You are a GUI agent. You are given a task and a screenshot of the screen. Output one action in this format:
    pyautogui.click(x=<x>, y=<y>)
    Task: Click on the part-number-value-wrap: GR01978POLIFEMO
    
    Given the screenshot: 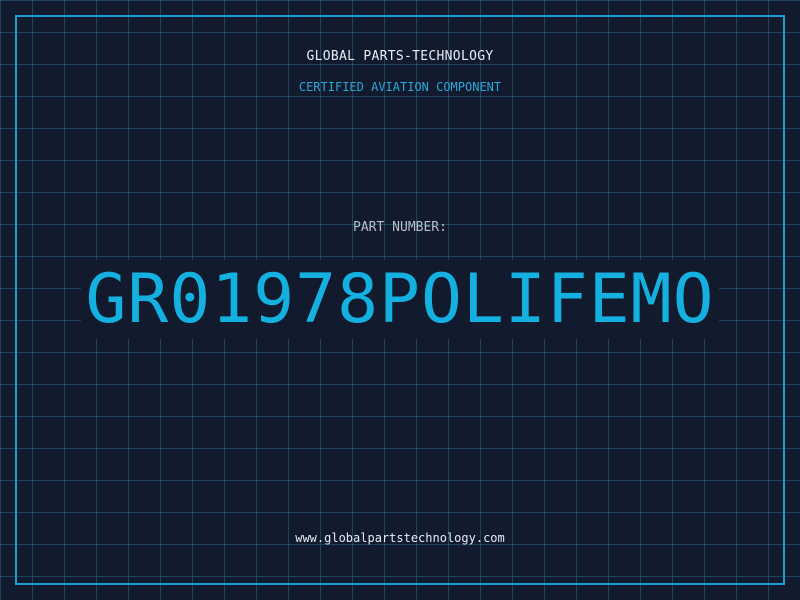 What is the action you would take?
    pyautogui.click(x=400, y=300)
    